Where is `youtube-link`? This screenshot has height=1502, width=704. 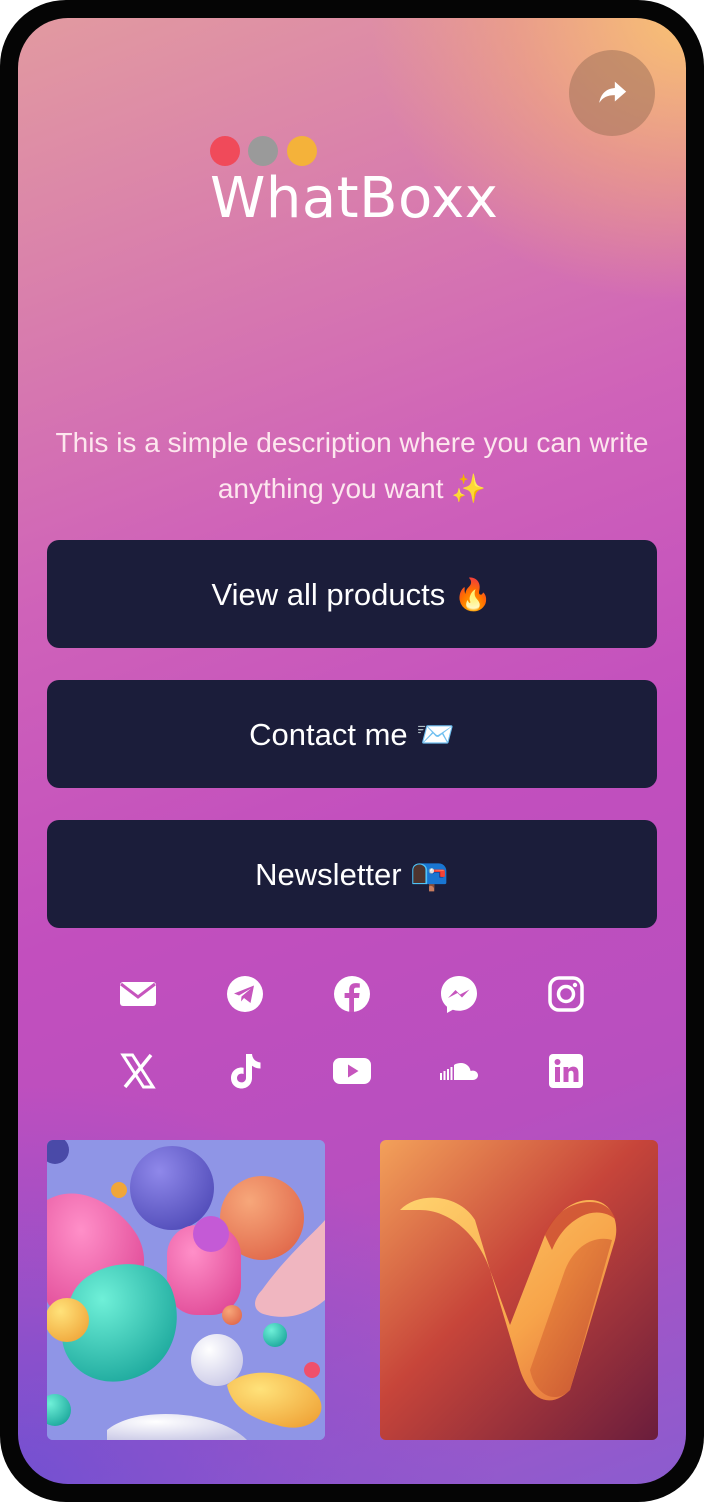
youtube-link is located at coordinates (352, 1071).